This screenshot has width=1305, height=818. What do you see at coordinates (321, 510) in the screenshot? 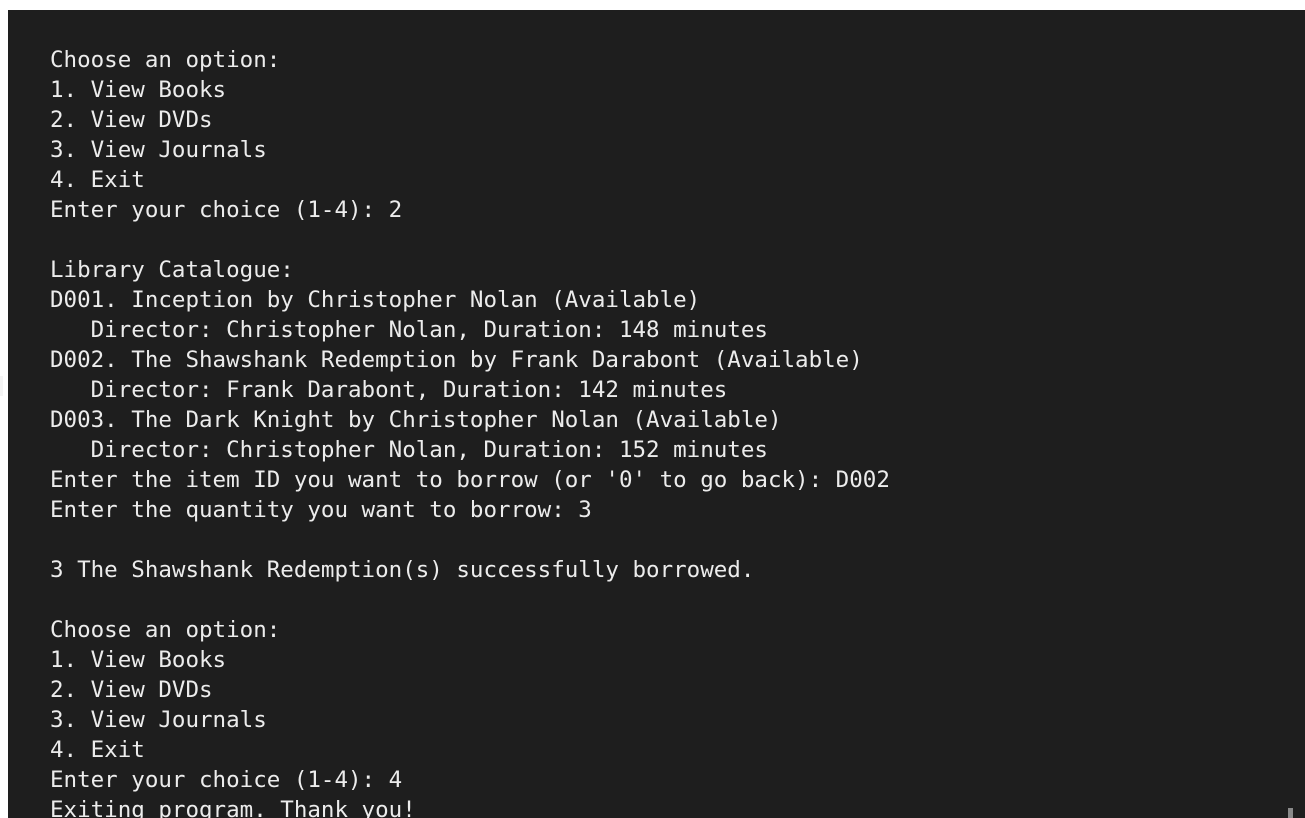
I see `borrow-quantity-input-line: Enter the quantity you want to borrow: 3` at bounding box center [321, 510].